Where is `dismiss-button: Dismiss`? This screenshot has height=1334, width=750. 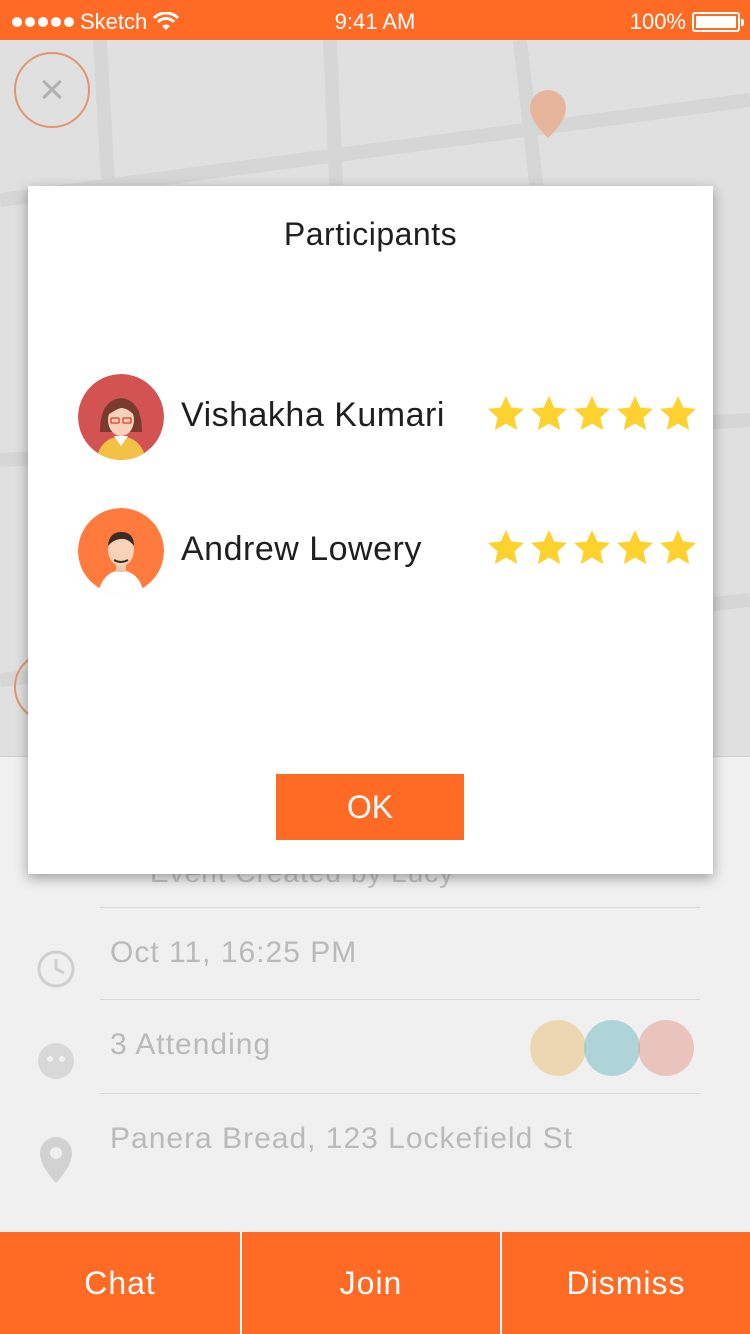 dismiss-button: Dismiss is located at coordinates (626, 1283).